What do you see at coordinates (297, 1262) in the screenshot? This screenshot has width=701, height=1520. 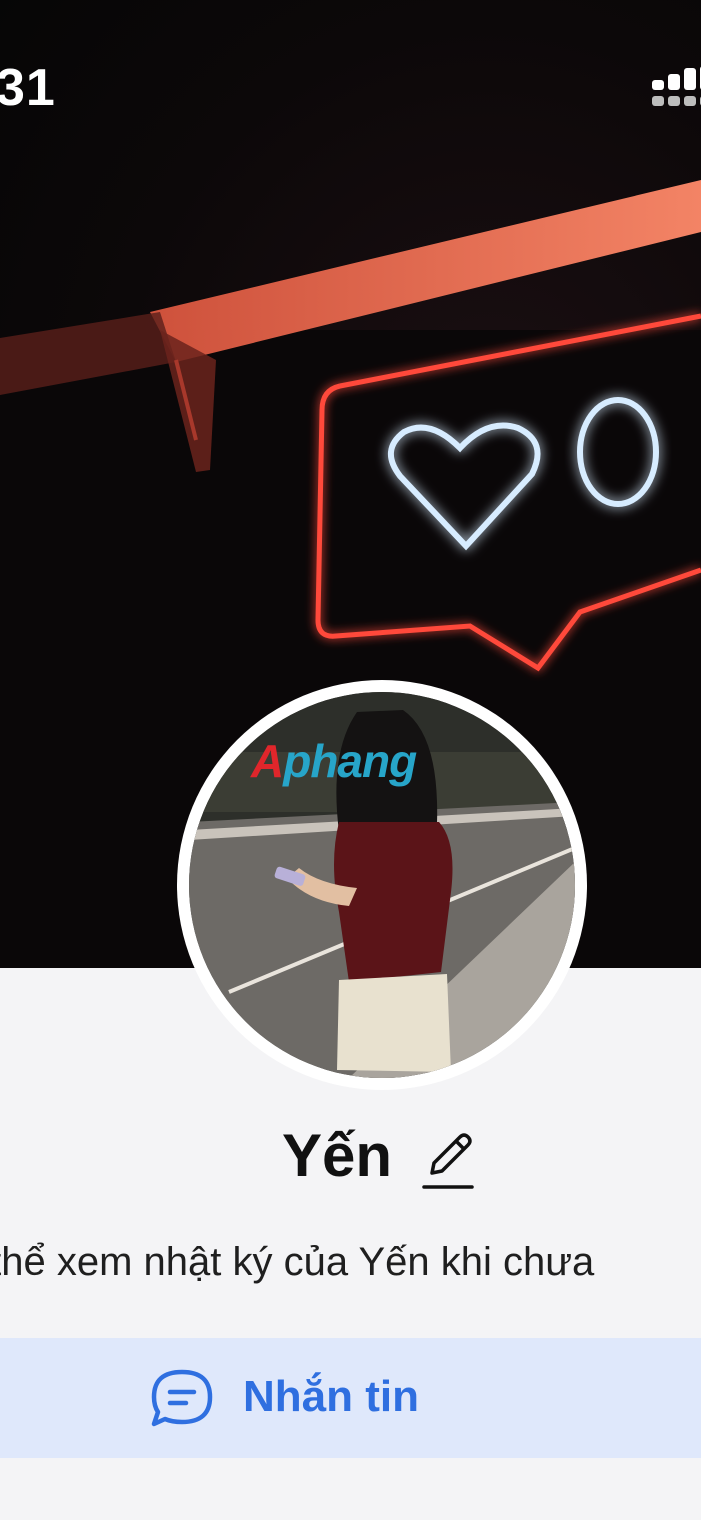 I see `diary-notice: ưa thể xem nhật ký của Yến khi chưa` at bounding box center [297, 1262].